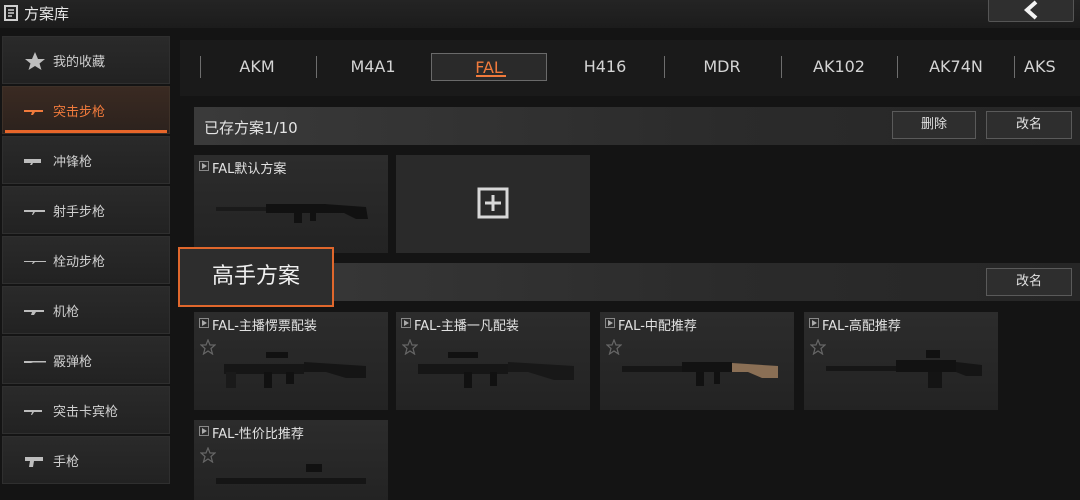 This screenshot has width=1080, height=500. What do you see at coordinates (86, 310) in the screenshot?
I see `sidebar-item-lmg: 机枪` at bounding box center [86, 310].